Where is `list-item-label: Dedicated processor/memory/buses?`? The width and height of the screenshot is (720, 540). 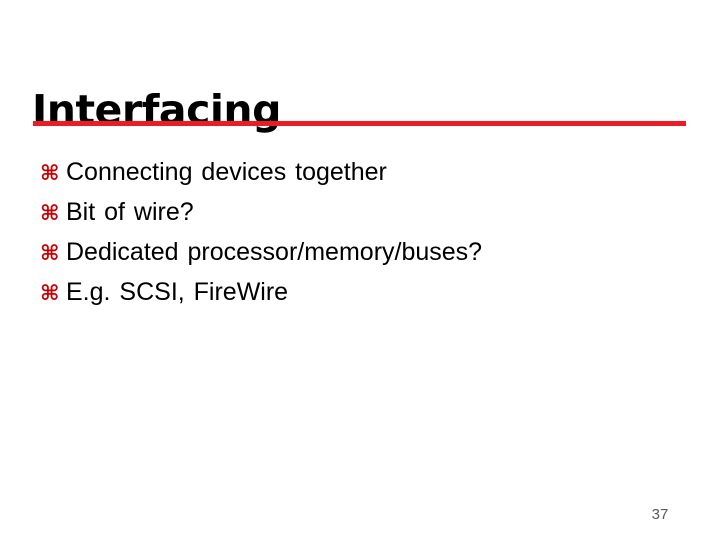
list-item-label: Dedicated processor/memory/buses? is located at coordinates (274, 252).